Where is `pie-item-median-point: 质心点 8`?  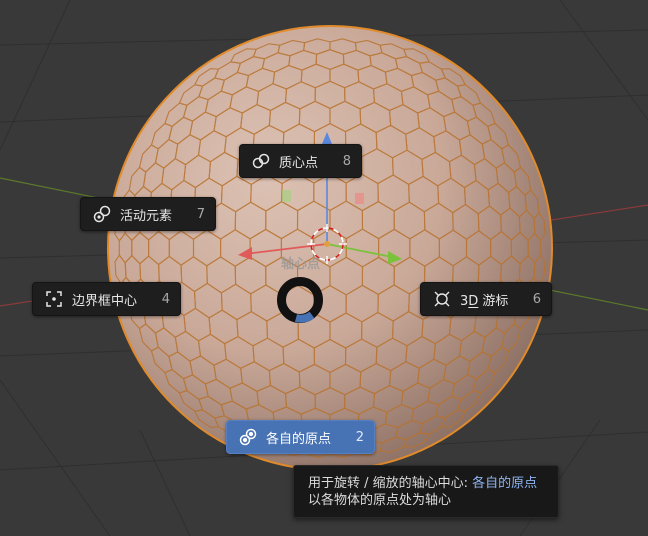 pie-item-median-point: 质心点 8 is located at coordinates (300, 161).